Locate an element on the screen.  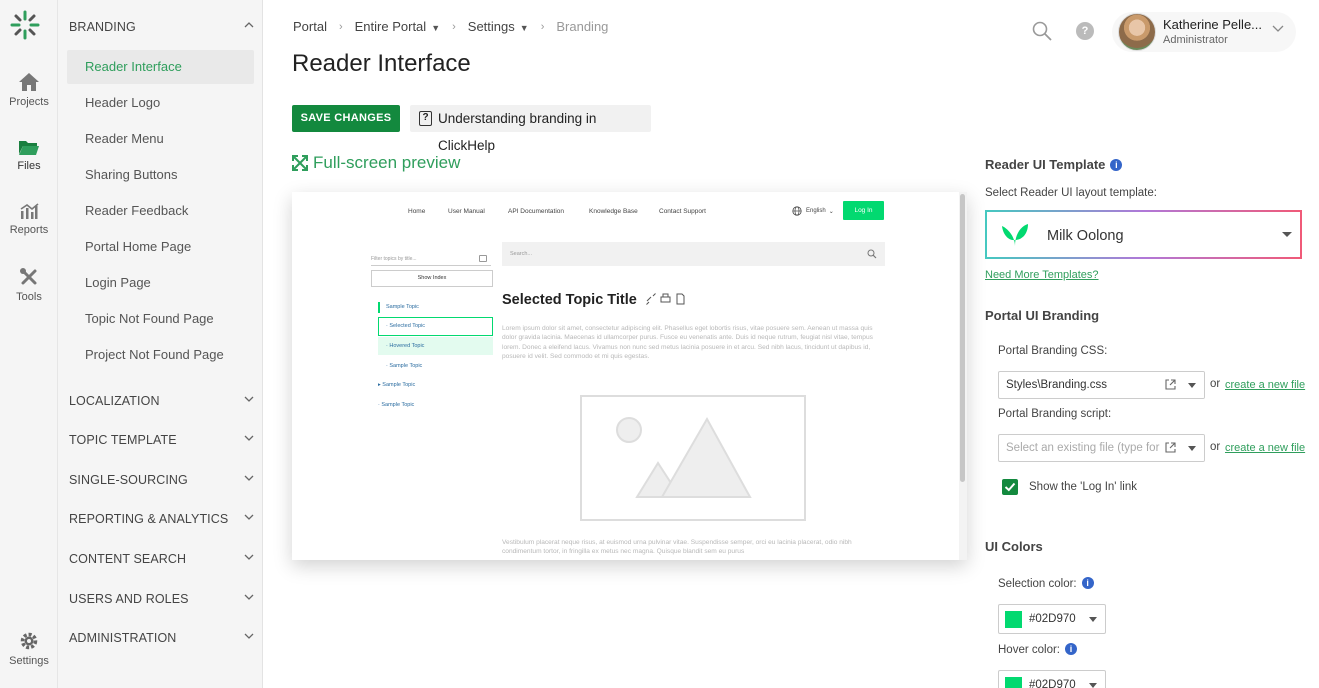
preview-nav-contact: Contact Support is located at coordinates (682, 211).